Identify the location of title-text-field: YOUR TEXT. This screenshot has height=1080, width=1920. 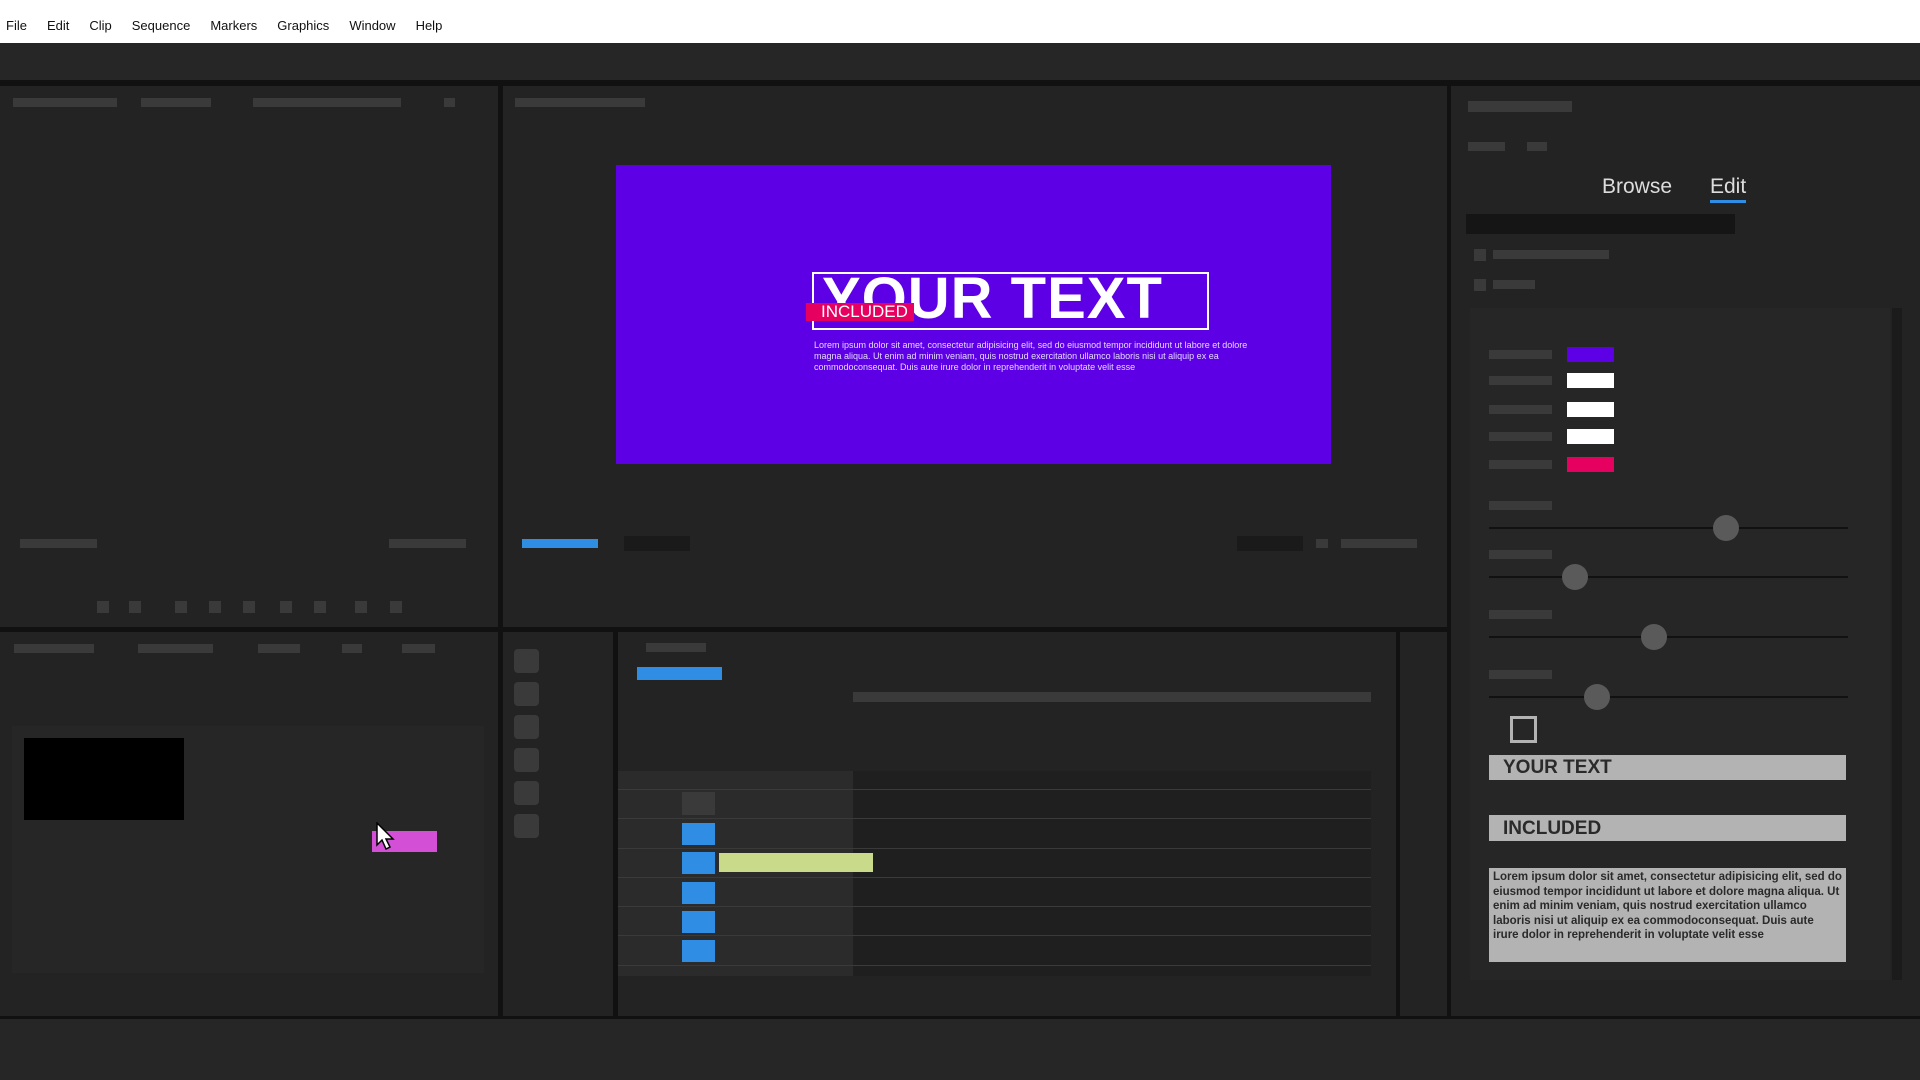
(1667, 767).